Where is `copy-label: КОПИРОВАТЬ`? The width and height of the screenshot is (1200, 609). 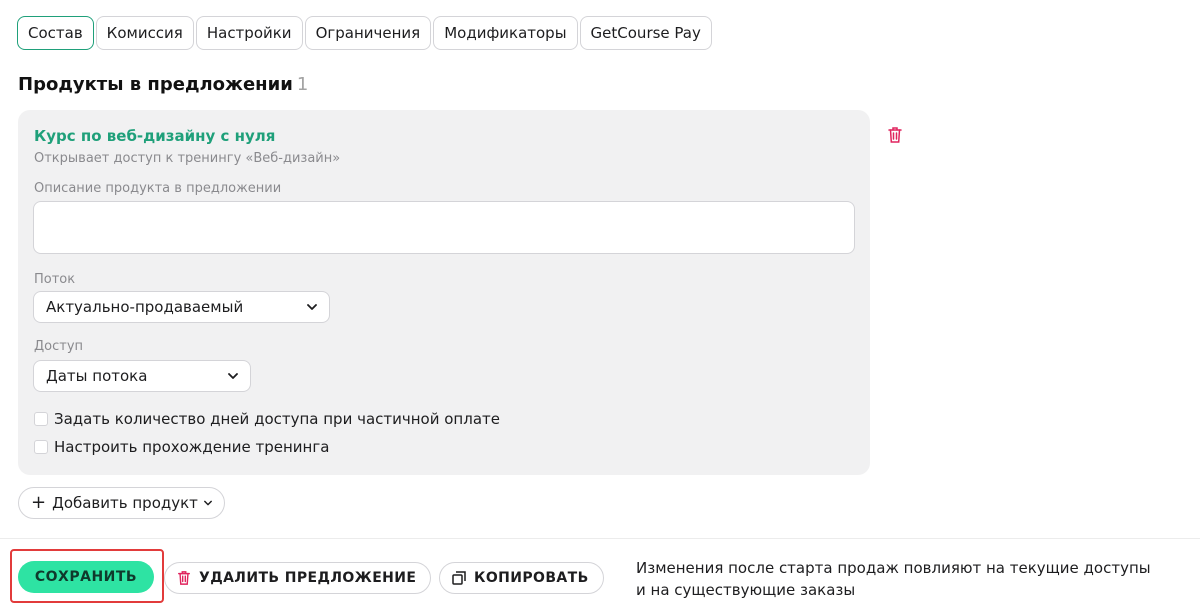
copy-label: КОПИРОВАТЬ is located at coordinates (531, 578).